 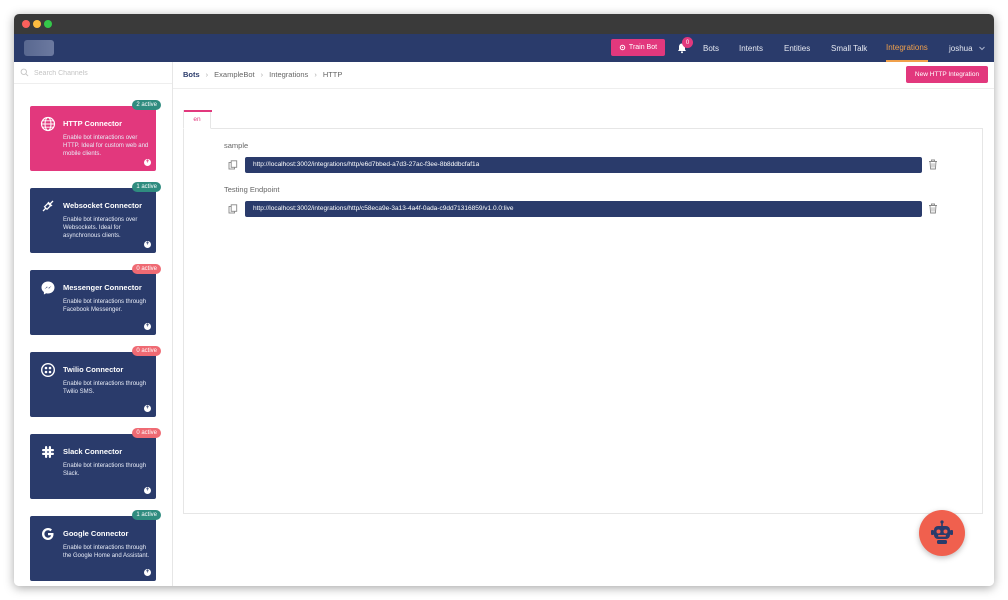 I want to click on connector-title: Websocket Connector, so click(x=103, y=205).